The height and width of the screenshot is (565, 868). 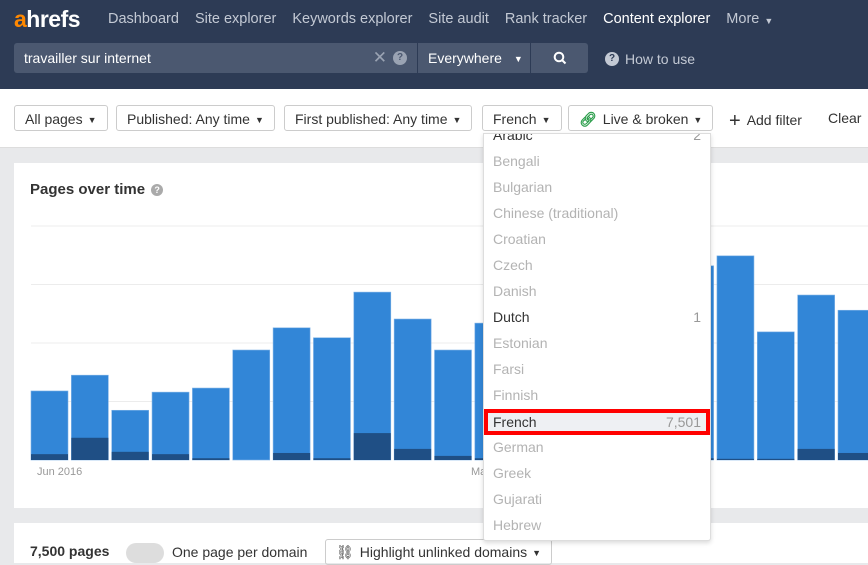 What do you see at coordinates (458, 19) in the screenshot?
I see `nav-item: Site audit` at bounding box center [458, 19].